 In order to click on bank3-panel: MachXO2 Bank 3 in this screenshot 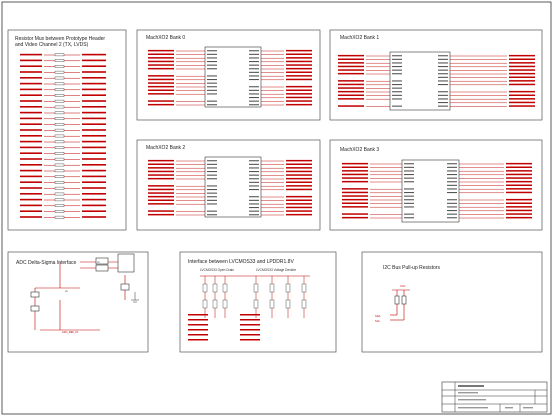, I will do `click(436, 185)`.